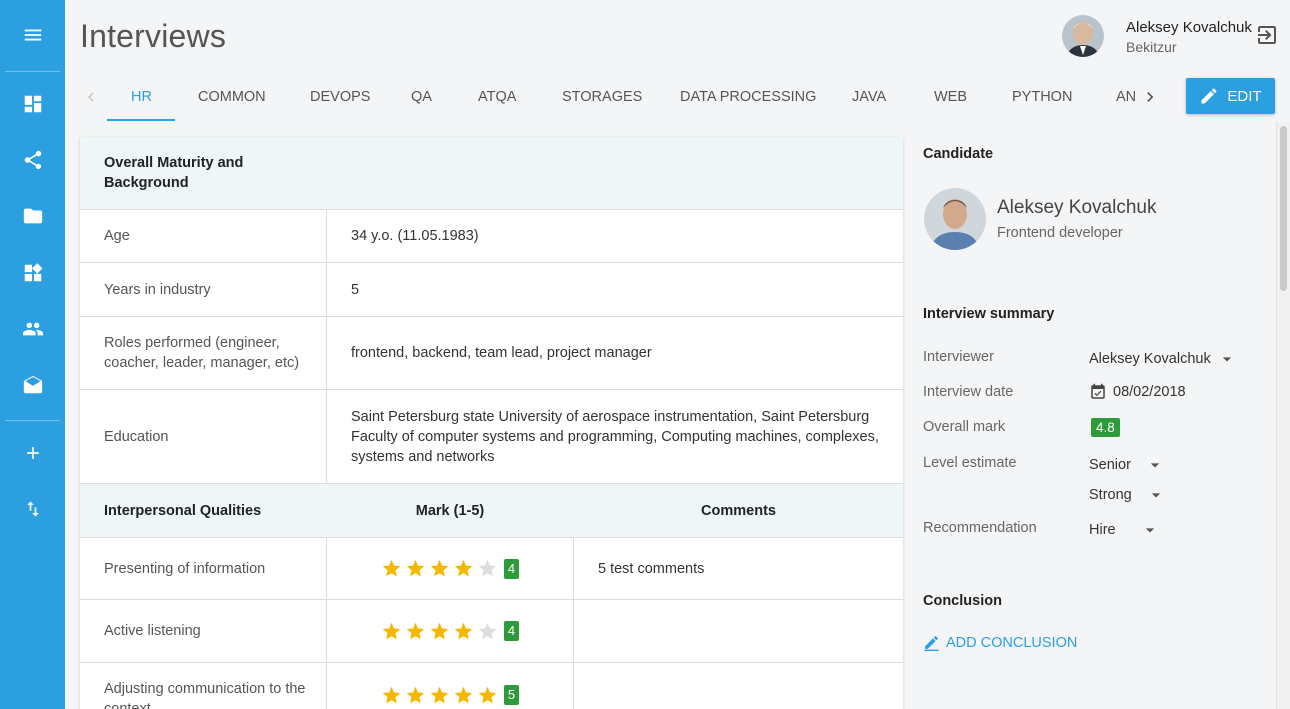  I want to click on row-label: Education, so click(136, 436).